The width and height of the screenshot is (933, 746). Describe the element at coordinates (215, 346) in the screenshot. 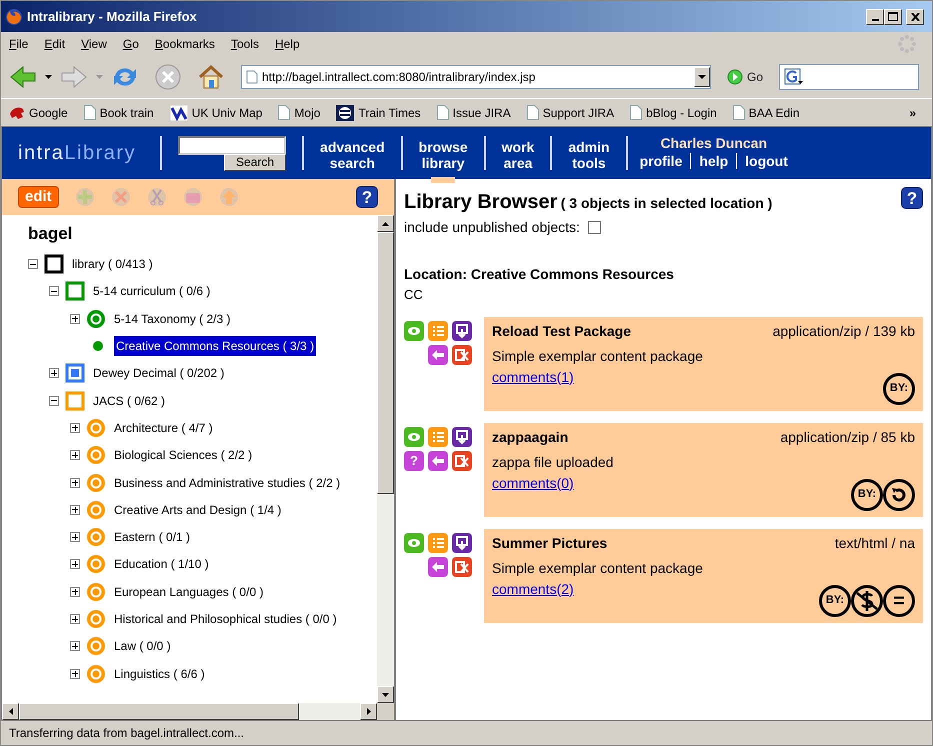

I see `tree-item: Creative Commons Resources ( 3/3 )` at that location.